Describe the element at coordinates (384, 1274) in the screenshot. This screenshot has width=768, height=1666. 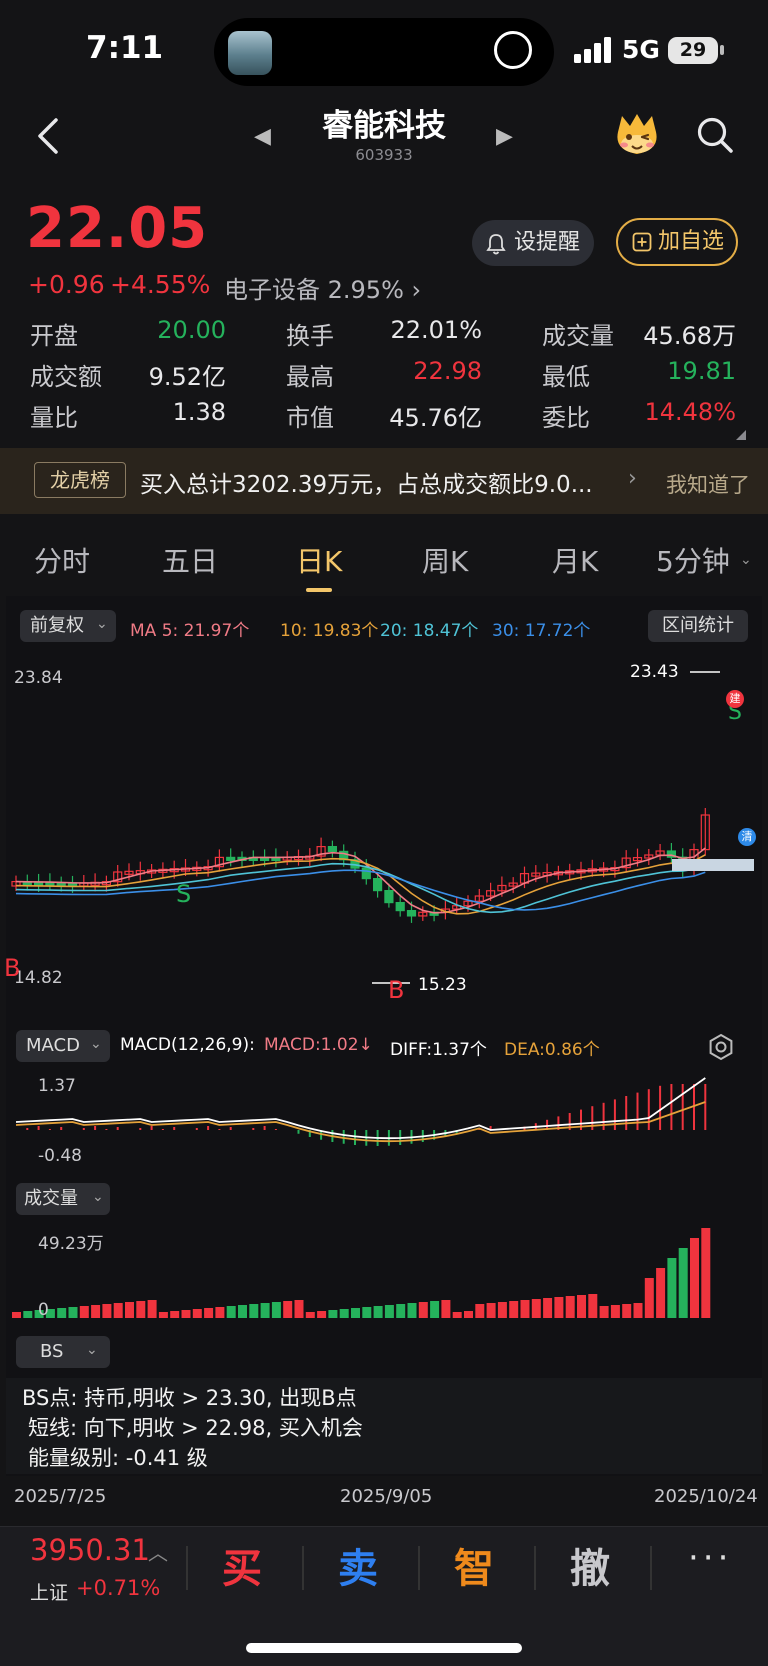
I see `volume-chart` at that location.